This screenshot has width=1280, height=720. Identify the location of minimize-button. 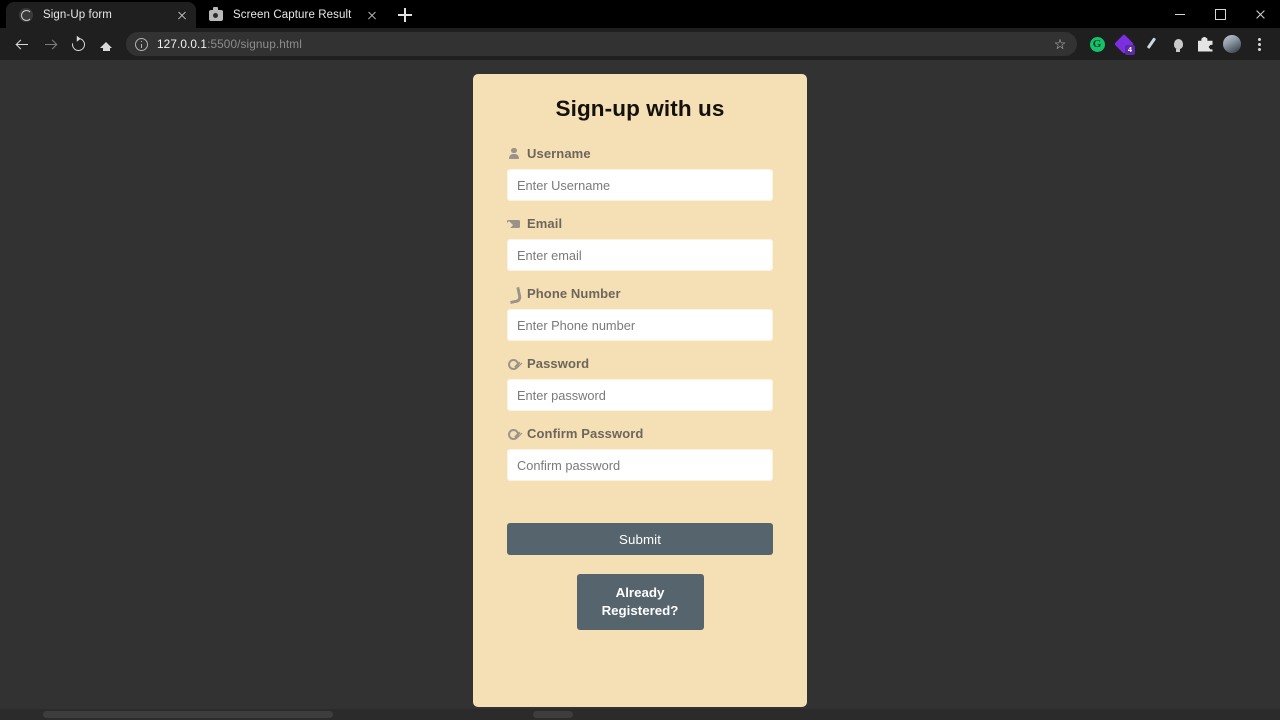
(1180, 14).